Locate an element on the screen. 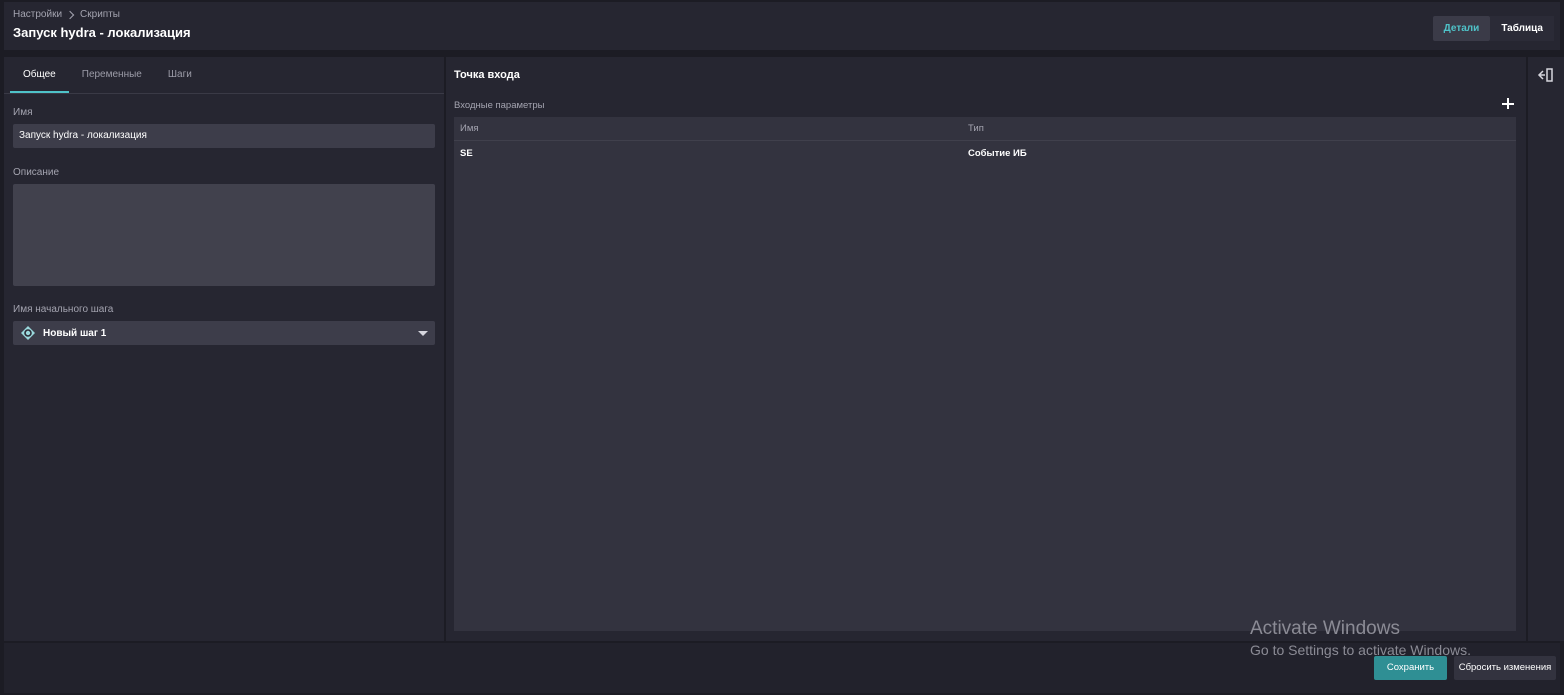  tab-variables: Переменные is located at coordinates (112, 75).